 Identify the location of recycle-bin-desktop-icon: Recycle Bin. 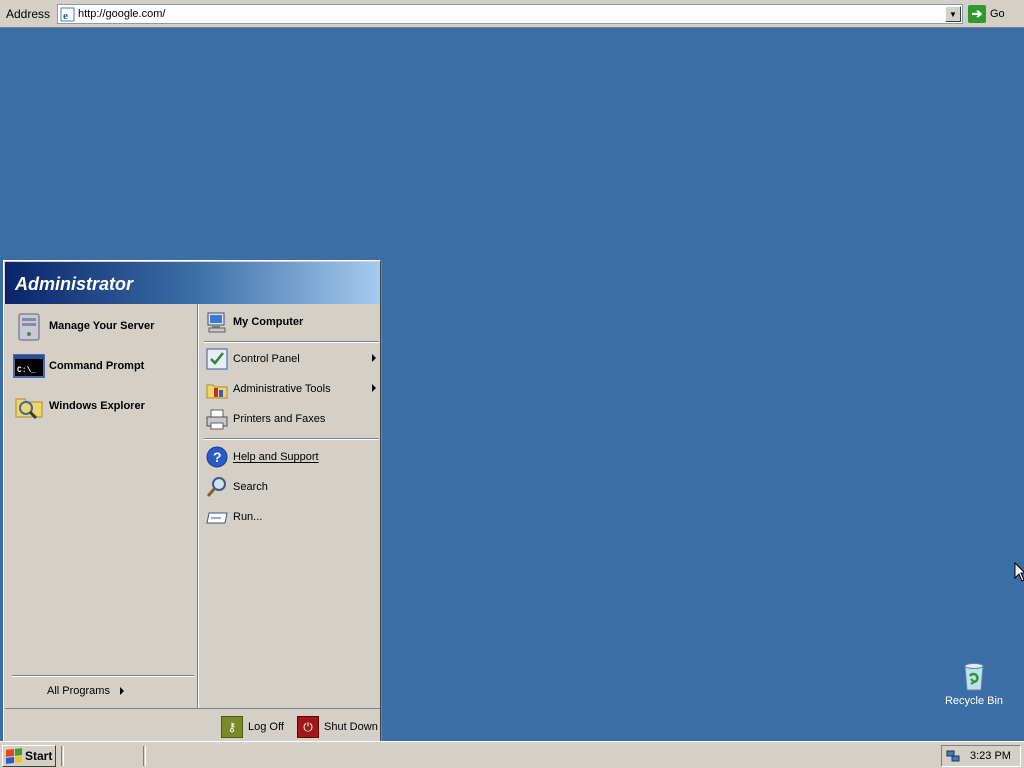
(974, 683).